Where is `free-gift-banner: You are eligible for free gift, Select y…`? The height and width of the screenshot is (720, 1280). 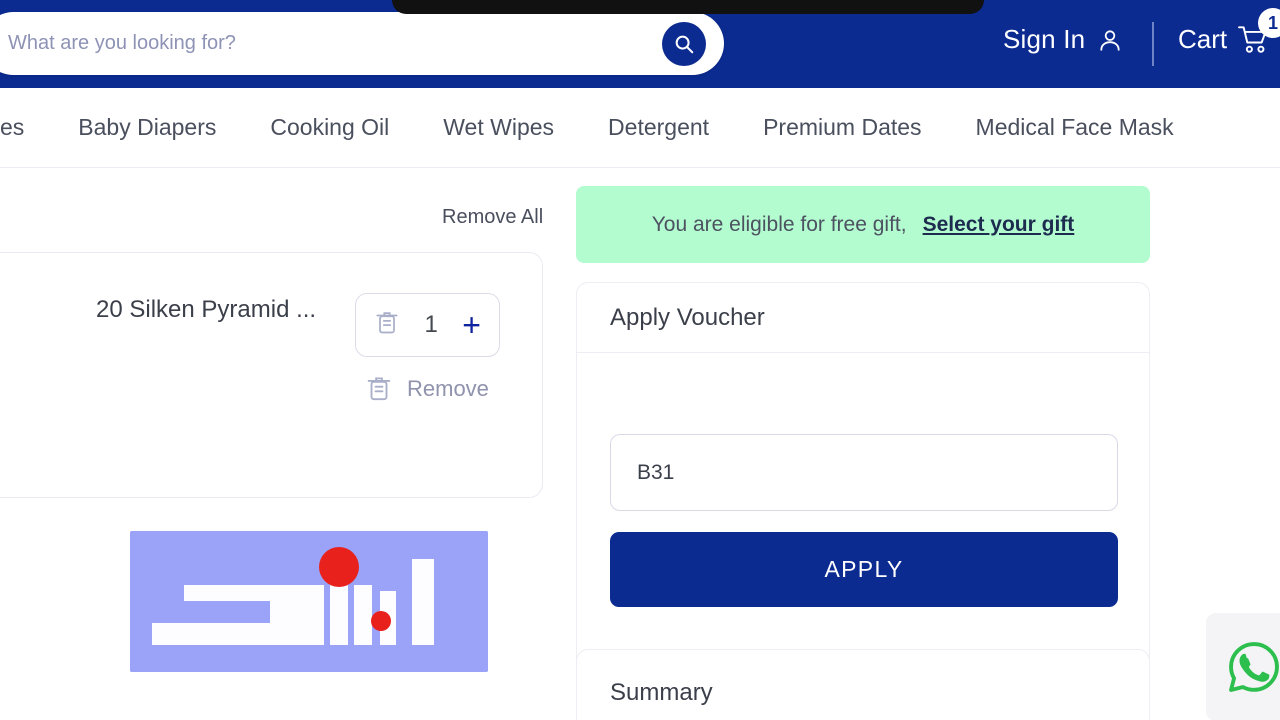 free-gift-banner: You are eligible for free gift, Select y… is located at coordinates (863, 224).